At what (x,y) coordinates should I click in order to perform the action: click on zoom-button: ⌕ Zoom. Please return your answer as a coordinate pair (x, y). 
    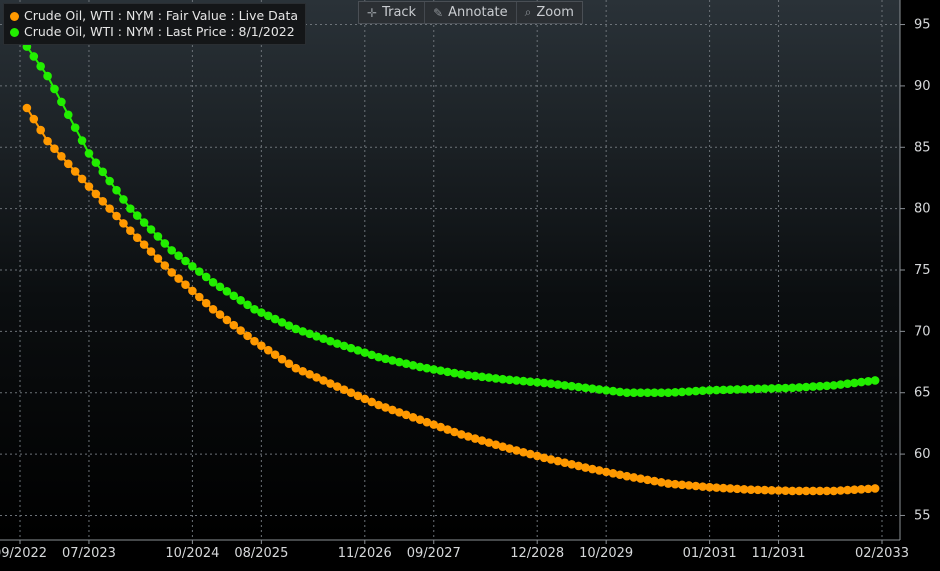
    Looking at the image, I should click on (549, 12).